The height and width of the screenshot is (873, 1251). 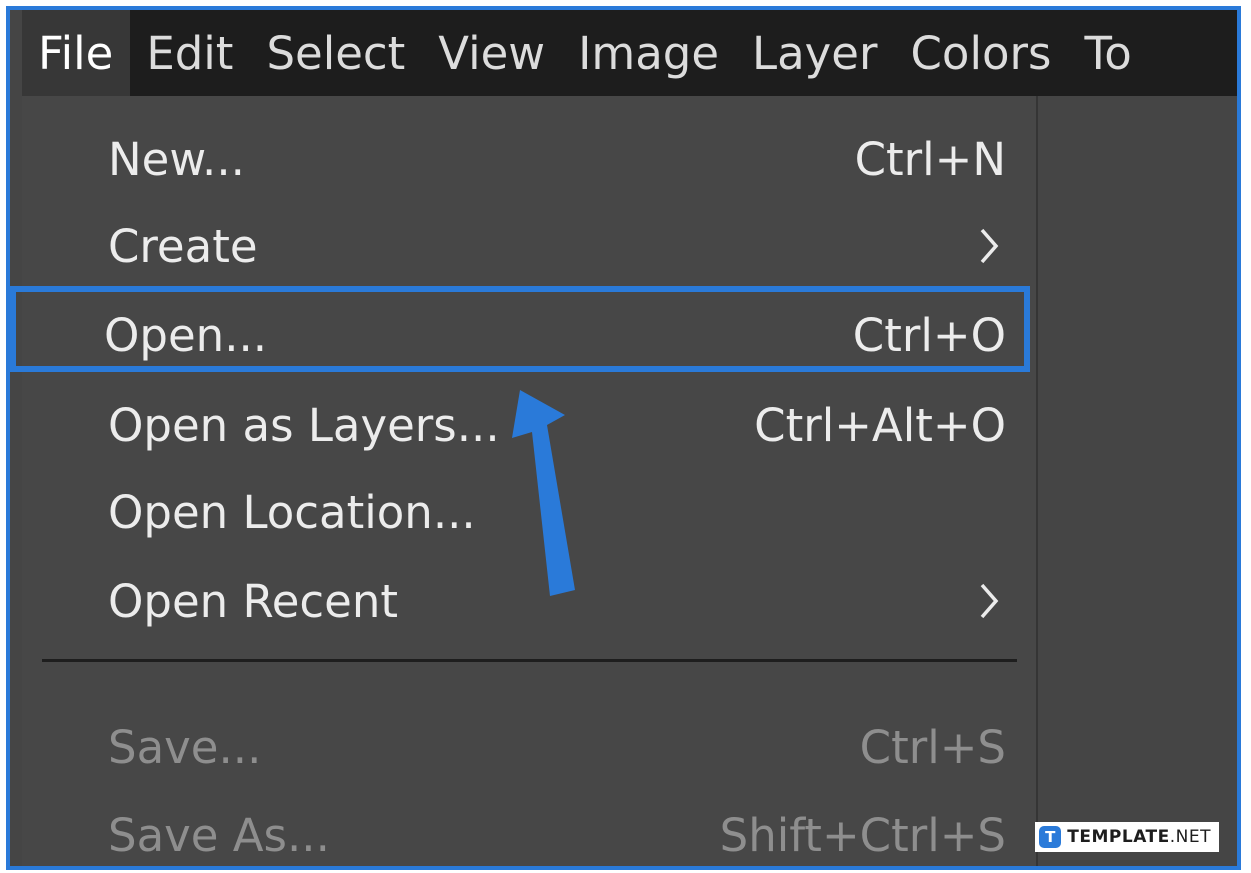 What do you see at coordinates (930, 159) in the screenshot?
I see `menu-item-shortcut: Ctrl+N` at bounding box center [930, 159].